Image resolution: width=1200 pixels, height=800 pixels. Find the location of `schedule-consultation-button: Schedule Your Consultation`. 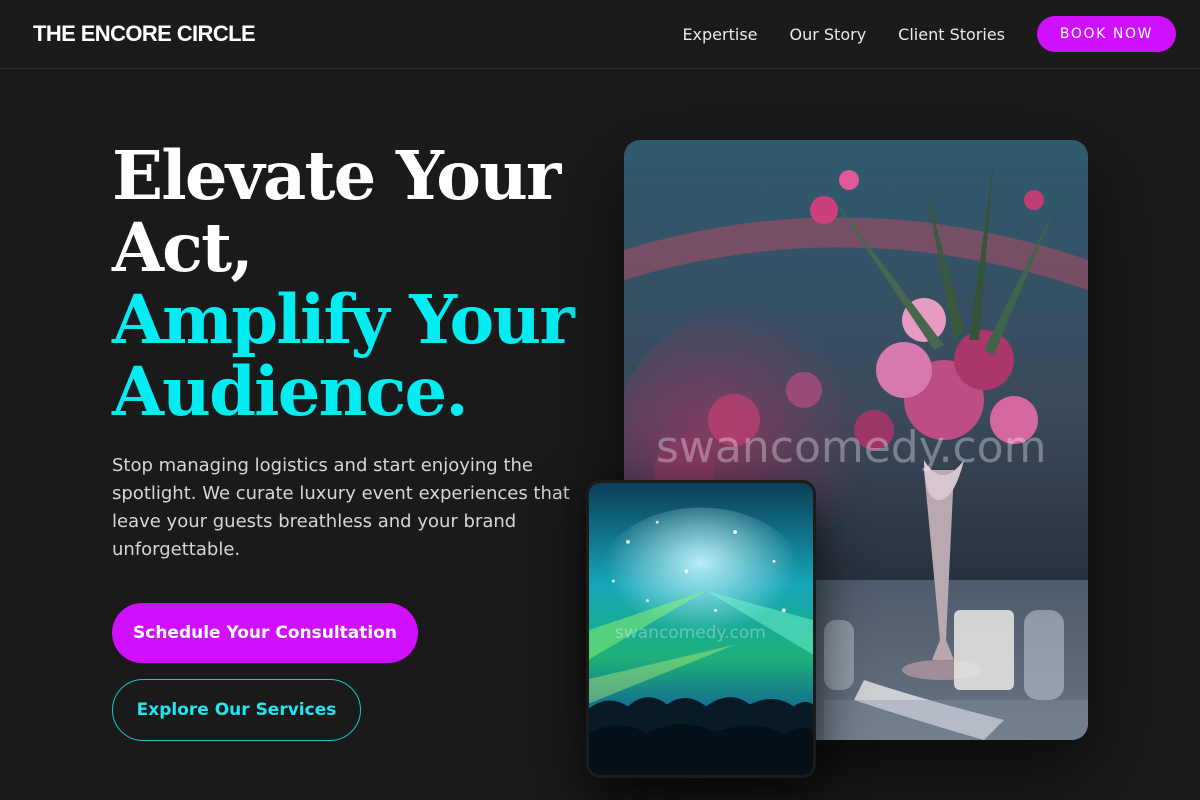

schedule-consultation-button: Schedule Your Consultation is located at coordinates (265, 633).